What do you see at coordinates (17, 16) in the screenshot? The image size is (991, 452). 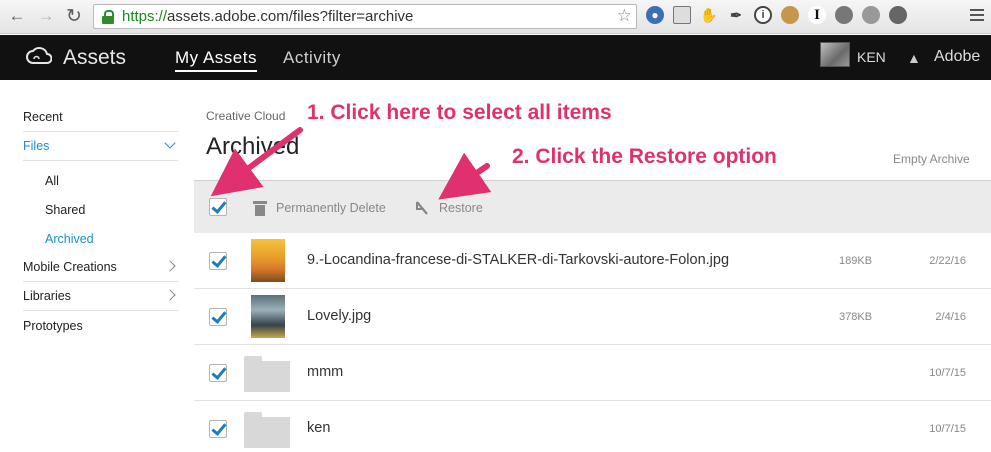 I see `back-arrow-icon: ←` at bounding box center [17, 16].